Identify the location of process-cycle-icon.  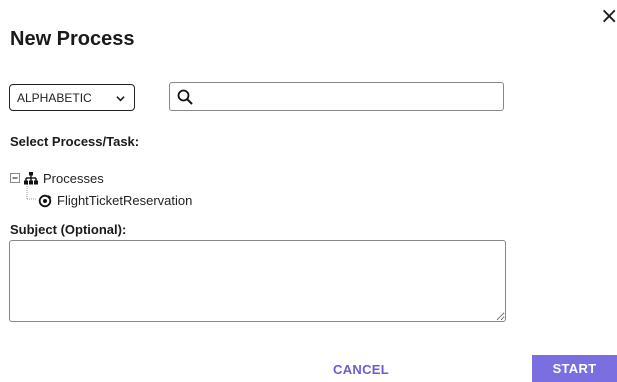
(45, 200).